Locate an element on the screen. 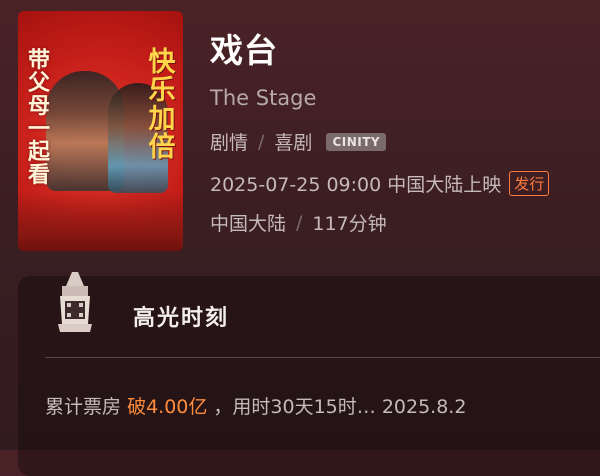 This screenshot has height=476, width=600. genre-row: 剧情 / 喜剧 CINITY is located at coordinates (298, 141).